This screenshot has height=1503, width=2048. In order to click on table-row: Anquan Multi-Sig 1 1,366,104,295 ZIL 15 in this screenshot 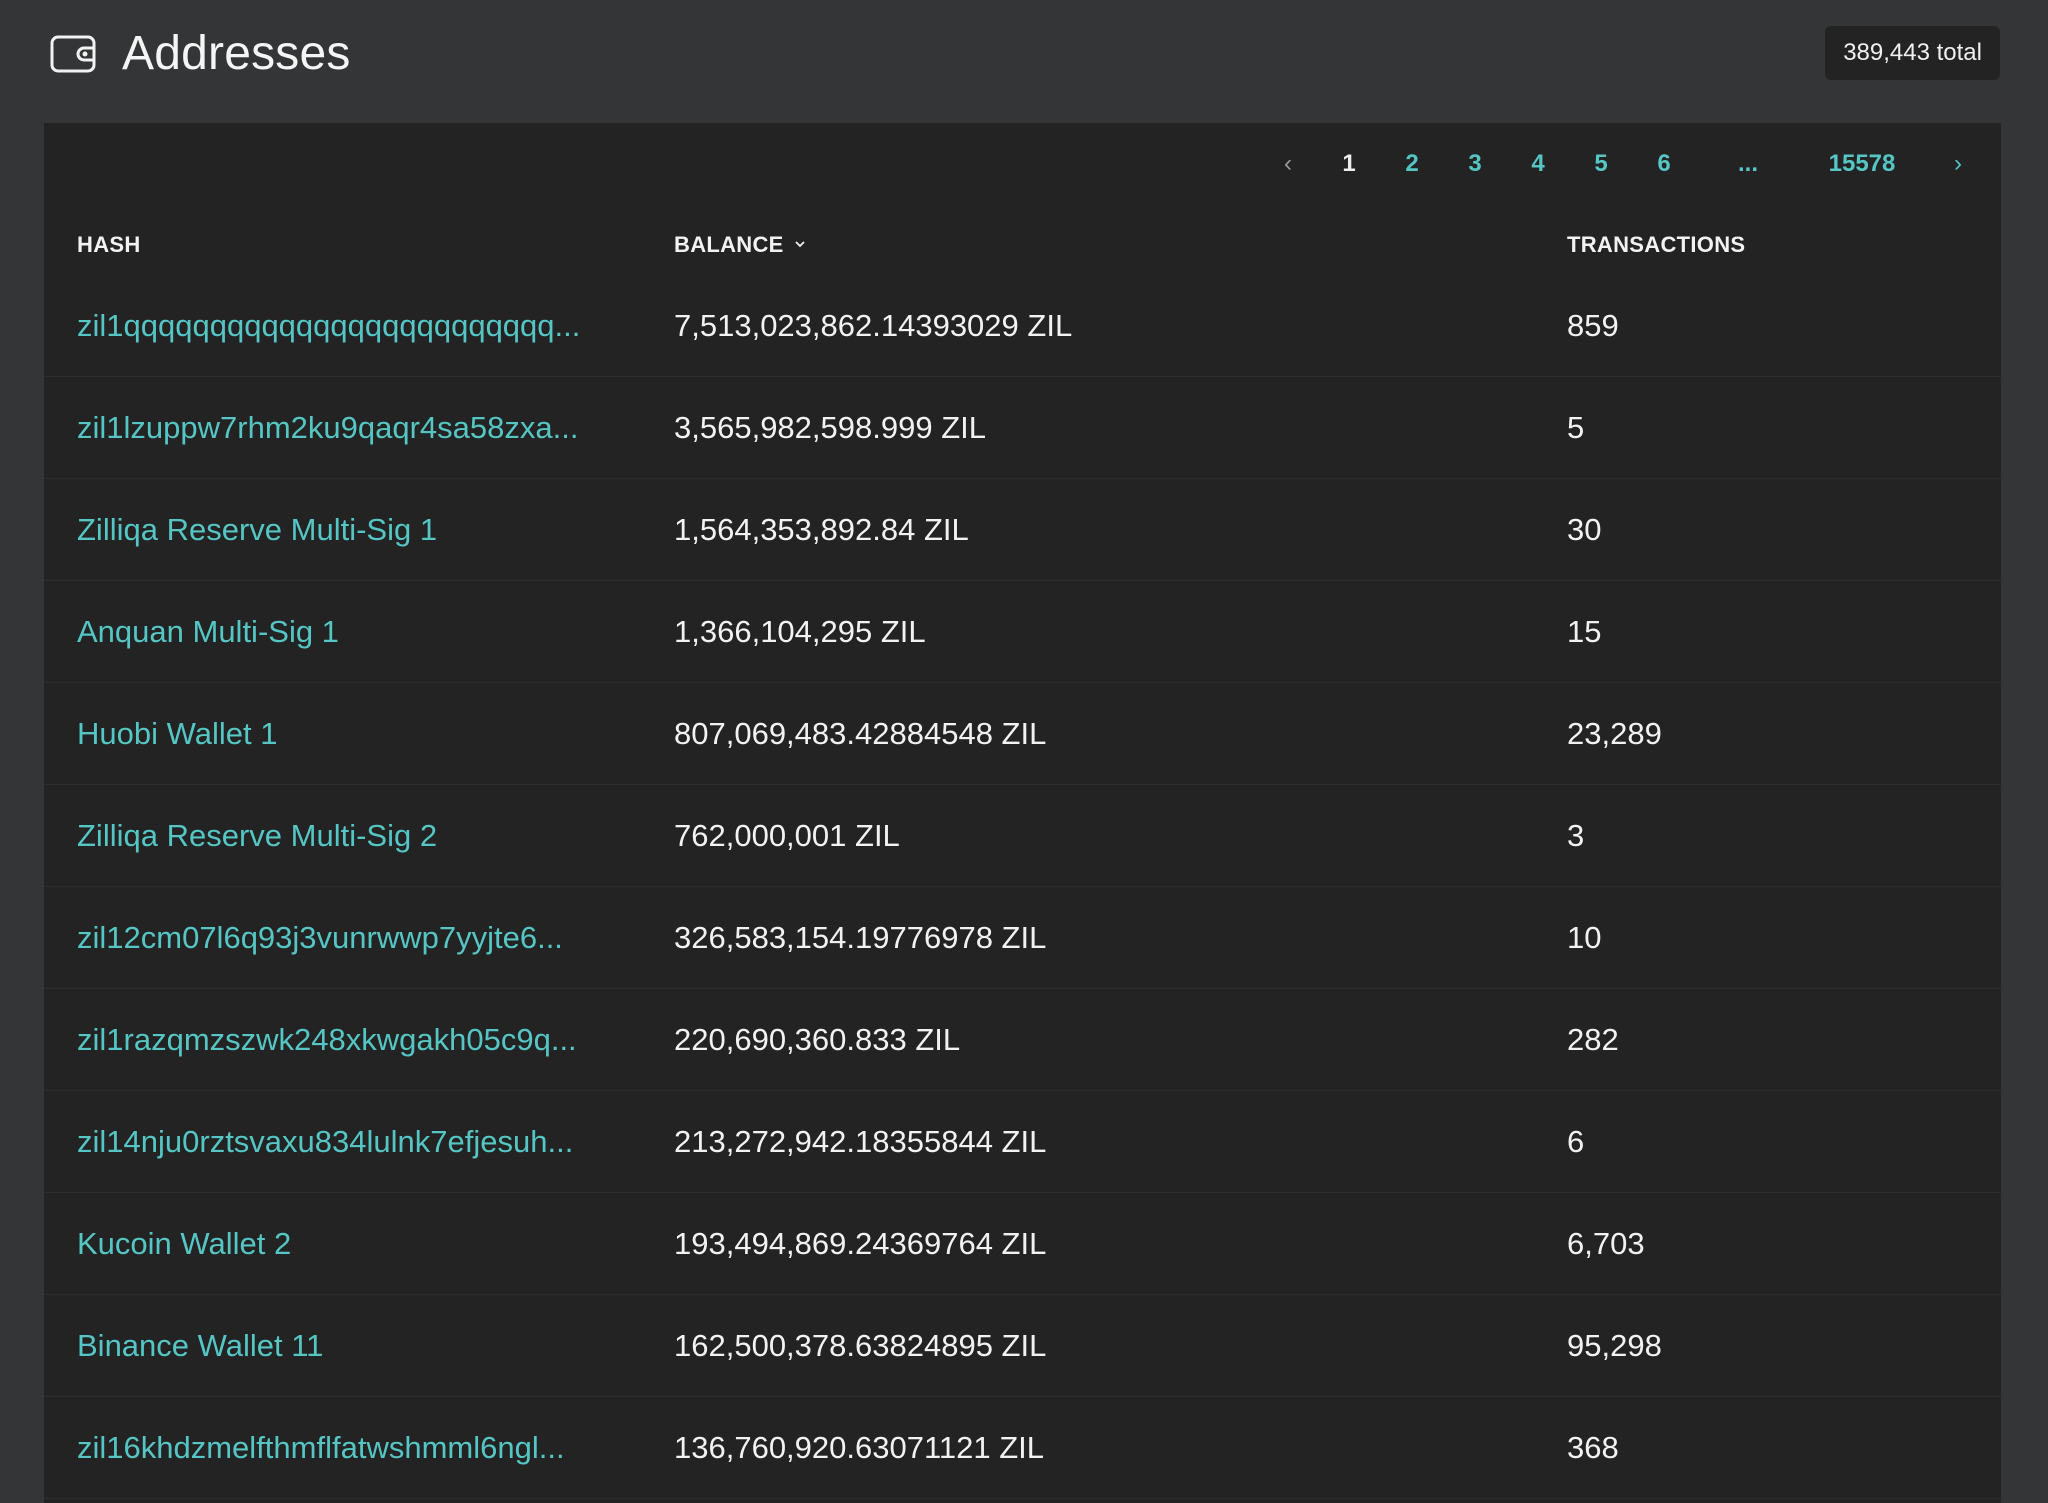, I will do `click(1022, 632)`.